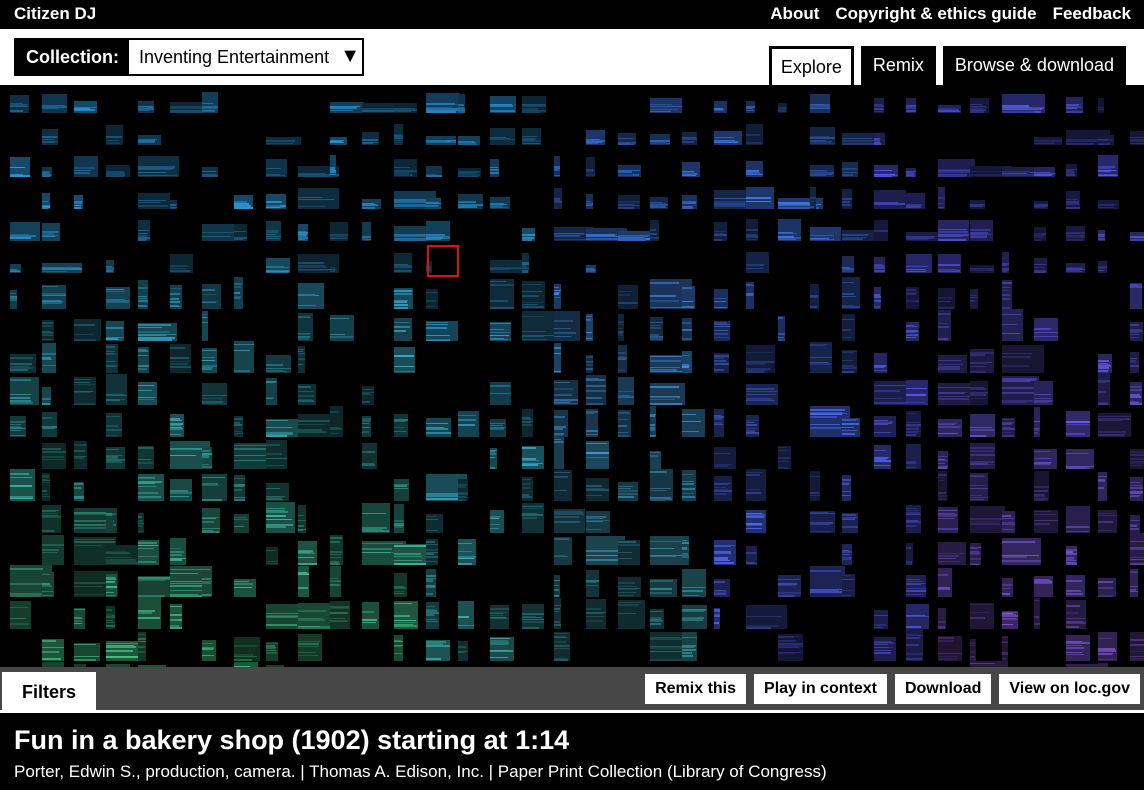 The height and width of the screenshot is (790, 1144). Describe the element at coordinates (1092, 14) in the screenshot. I see `feedback-link: Feedback` at that location.